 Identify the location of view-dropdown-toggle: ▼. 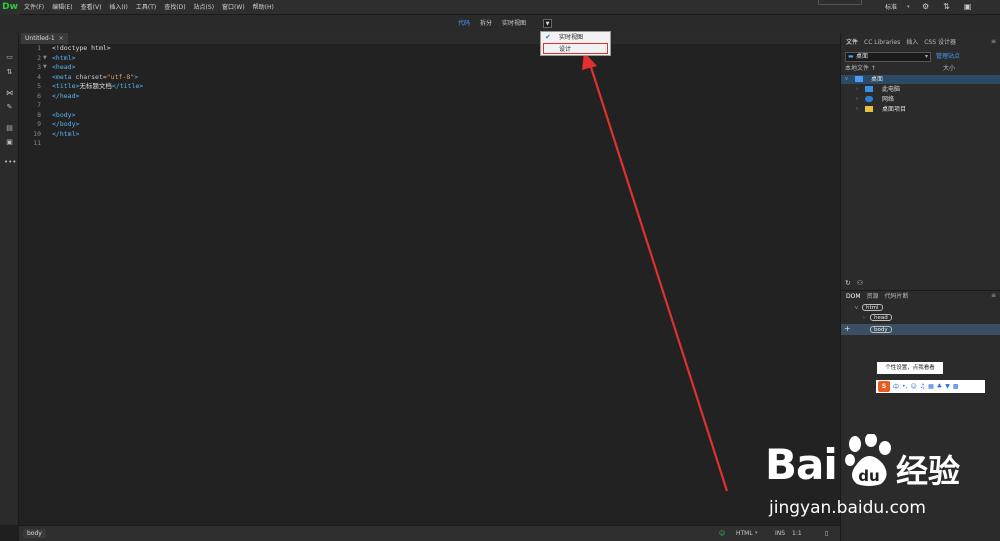
(547, 23).